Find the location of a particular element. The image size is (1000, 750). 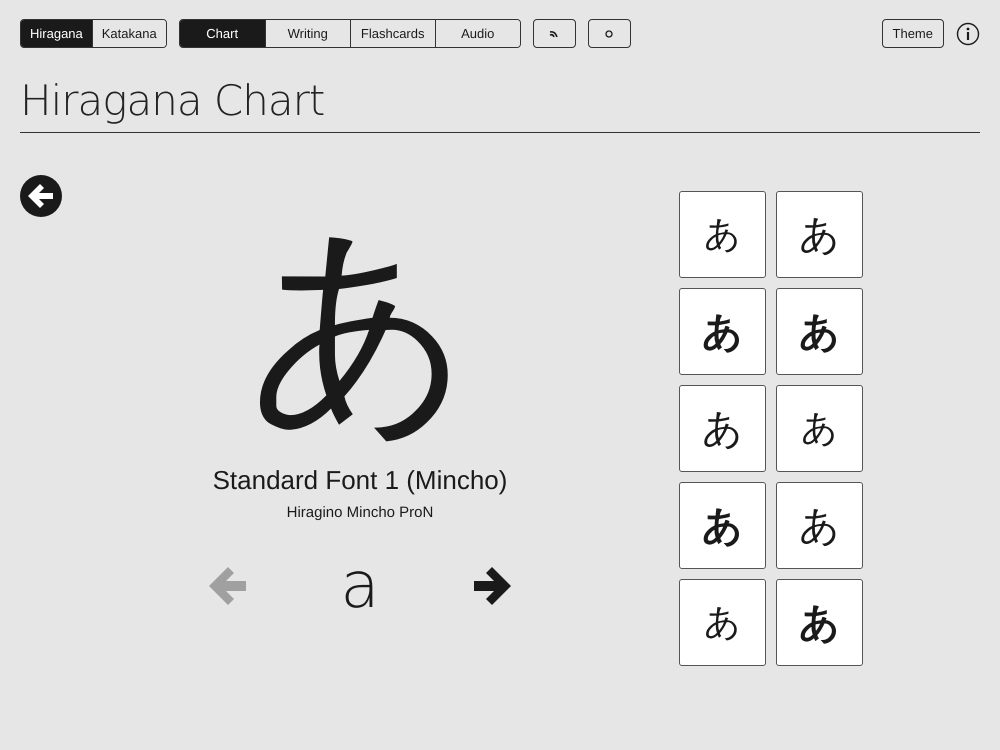

stroke-button is located at coordinates (554, 33).